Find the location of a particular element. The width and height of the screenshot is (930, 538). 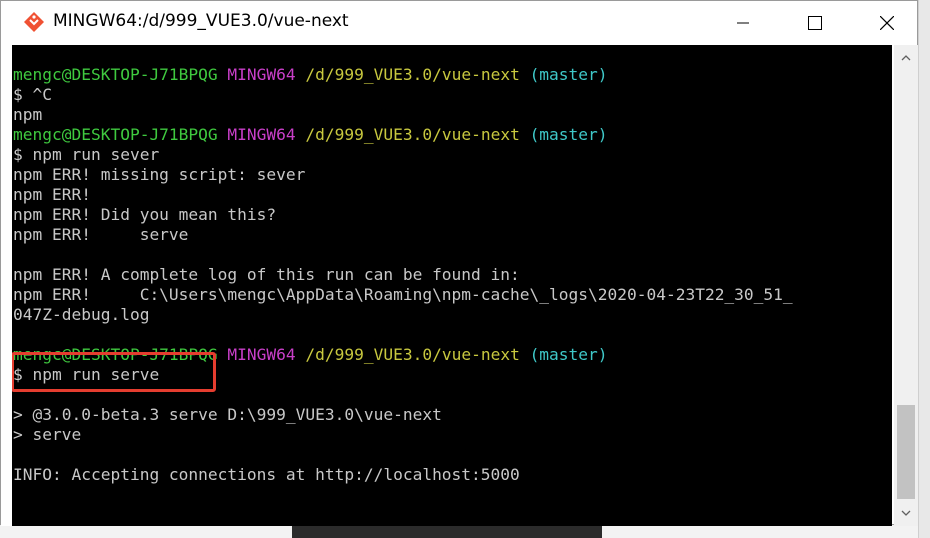

chevron-up-icon is located at coordinates (906, 58).